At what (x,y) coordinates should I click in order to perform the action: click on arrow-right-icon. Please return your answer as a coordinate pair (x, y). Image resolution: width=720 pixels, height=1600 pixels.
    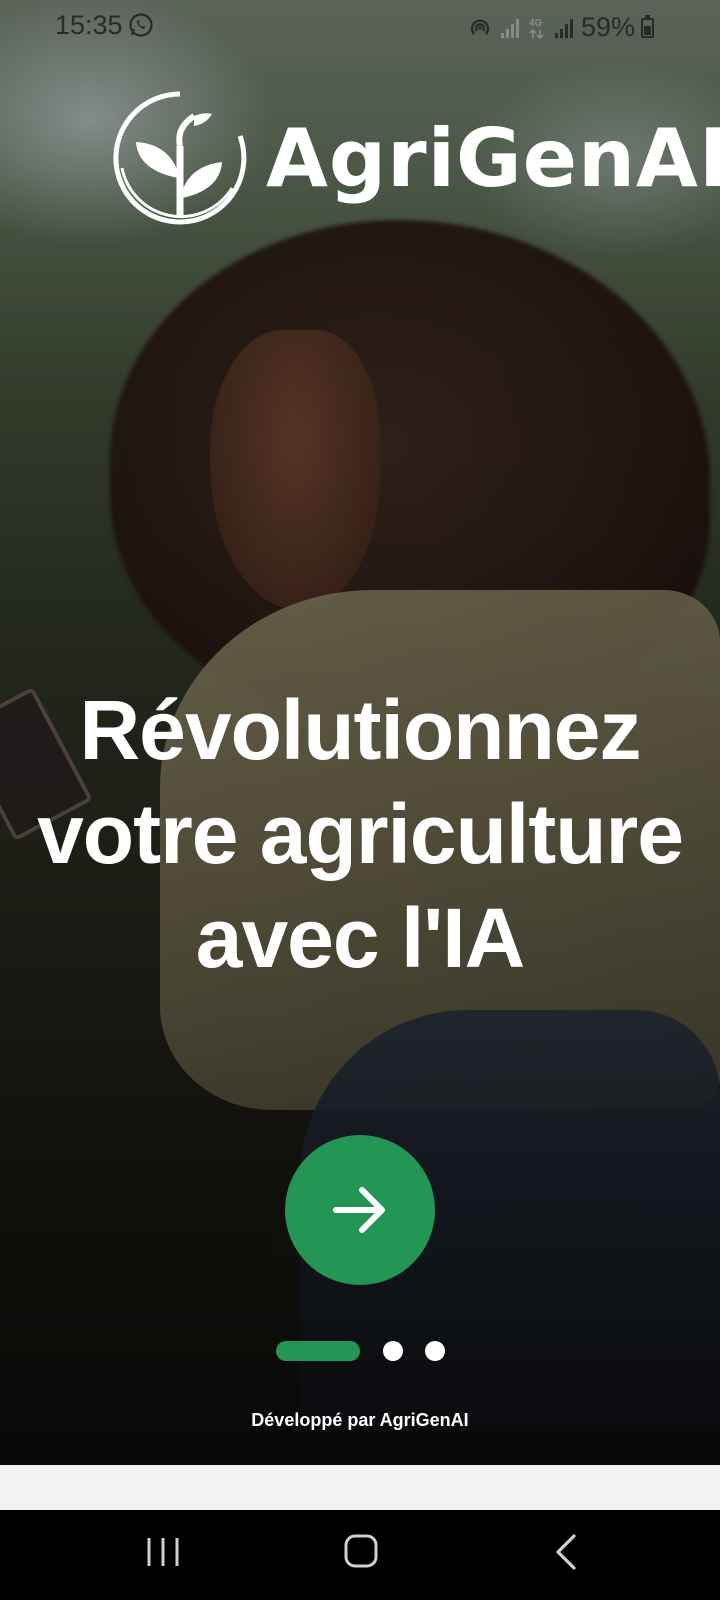
    Looking at the image, I should click on (359, 1210).